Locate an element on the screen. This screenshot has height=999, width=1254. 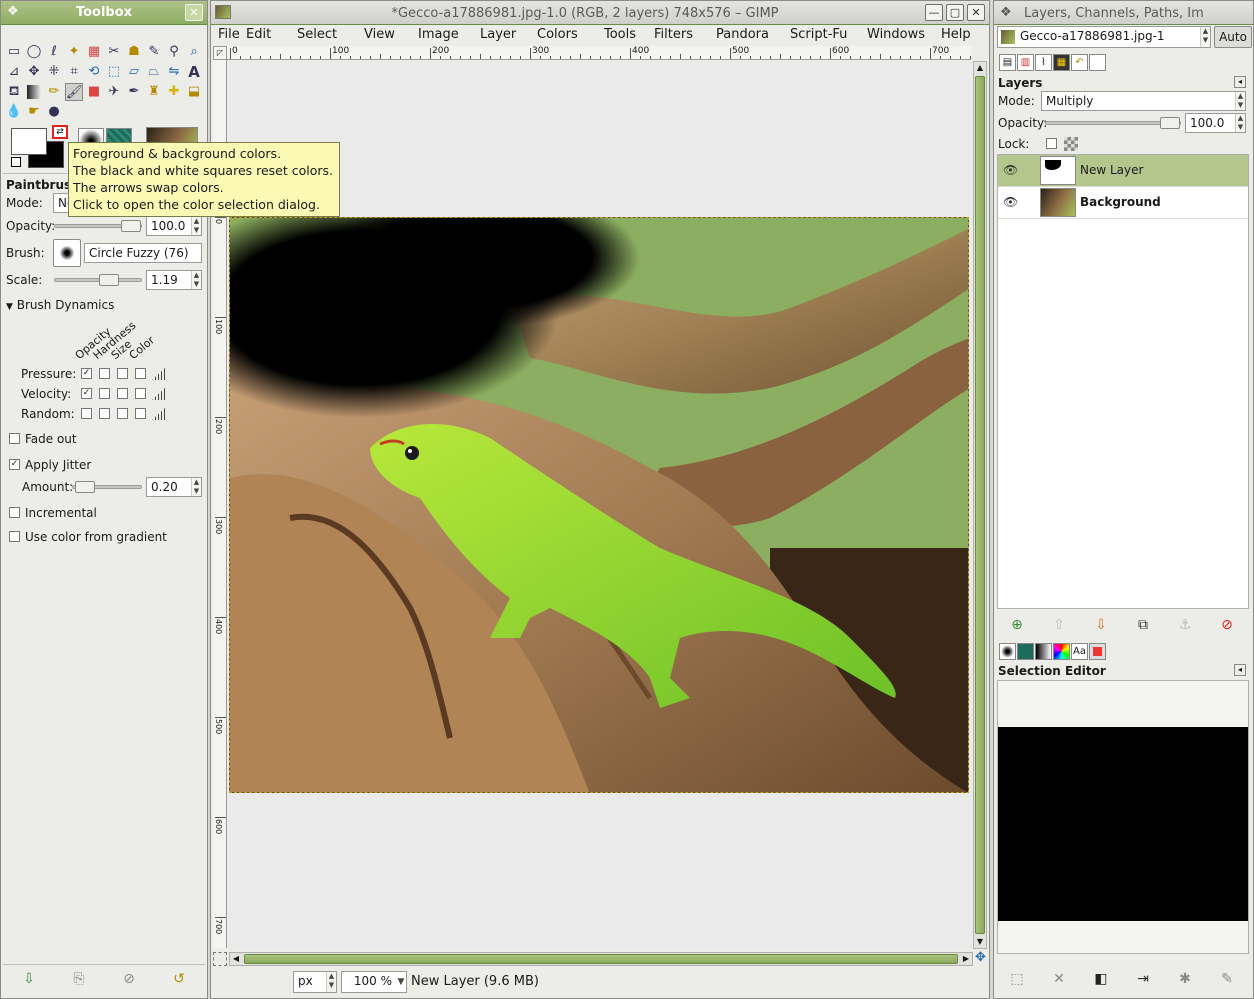
brush-name-field: Circle Fuzzy (76) is located at coordinates (143, 253).